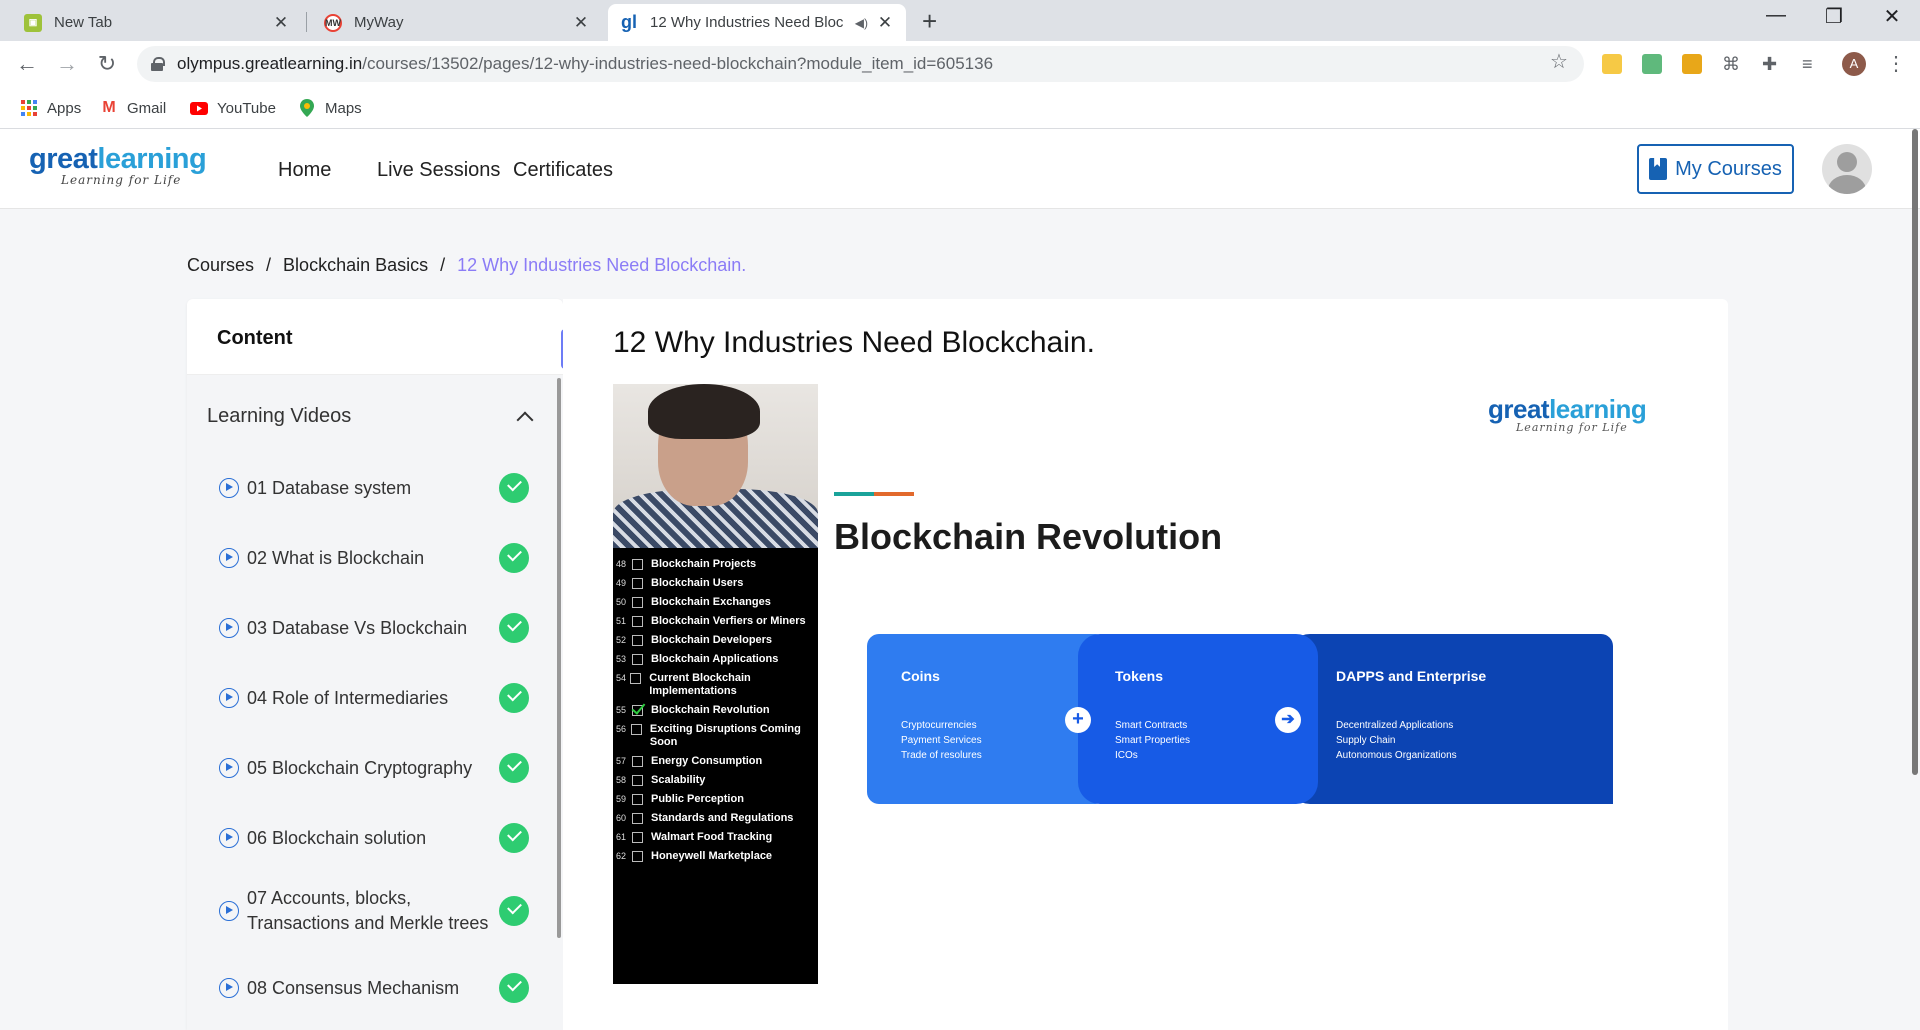  What do you see at coordinates (1892, 16) in the screenshot?
I see `close-window-icon: ✕` at bounding box center [1892, 16].